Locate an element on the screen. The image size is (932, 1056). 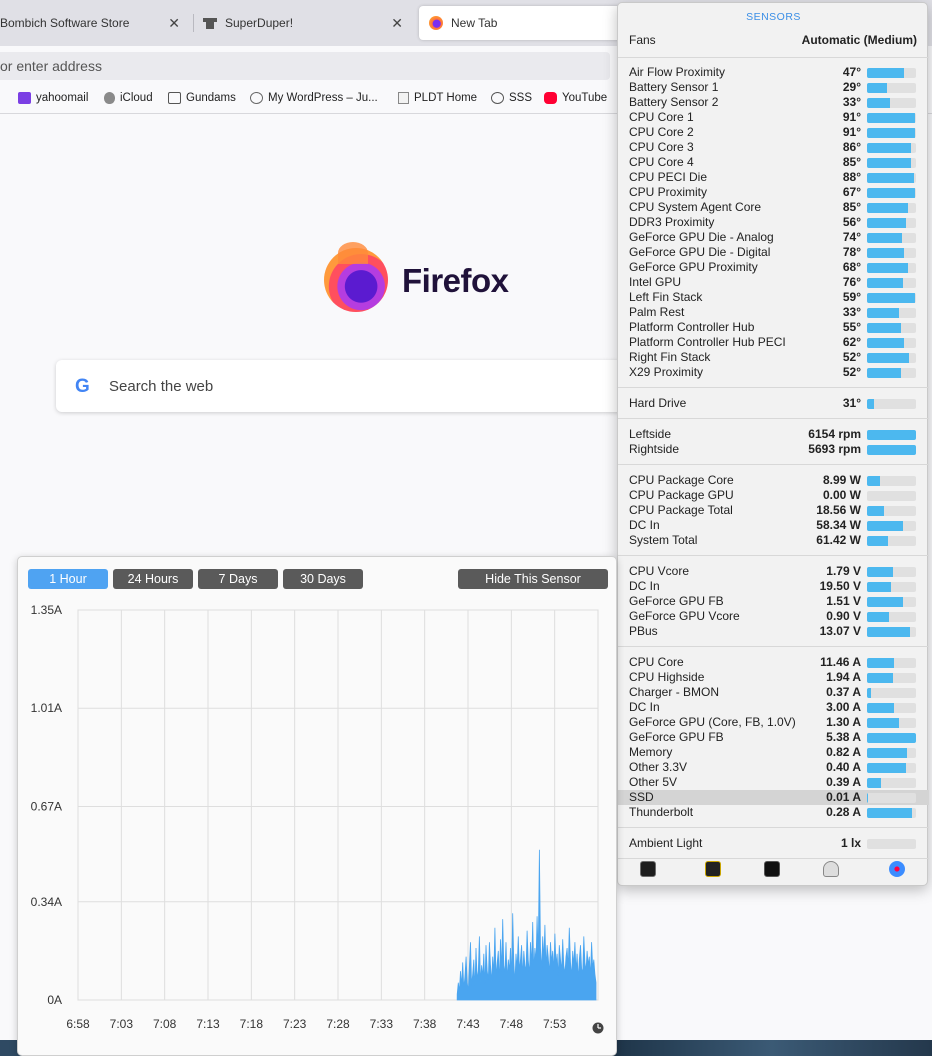
bookmark-youtube: YouTube is located at coordinates (575, 98).